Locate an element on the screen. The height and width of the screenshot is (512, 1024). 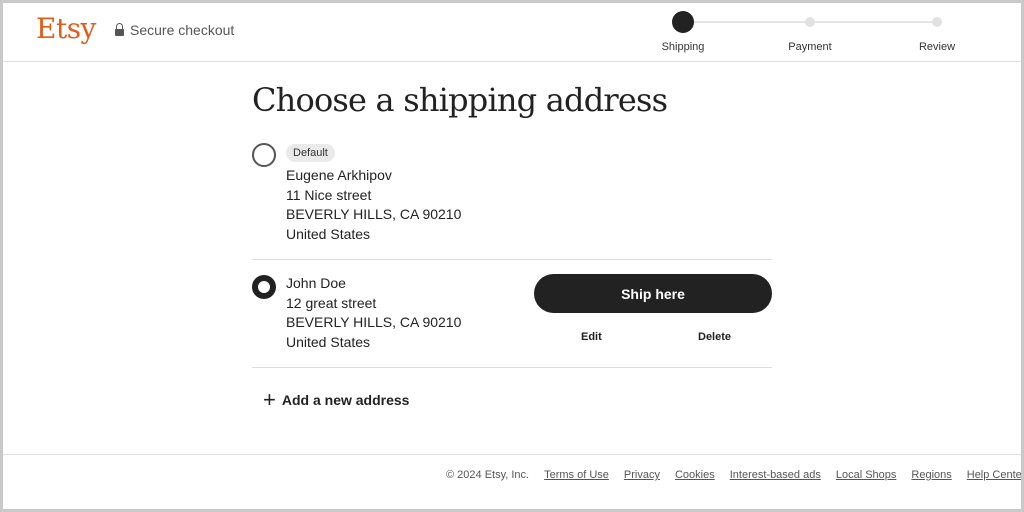
plus-icon: + is located at coordinates (269, 399).